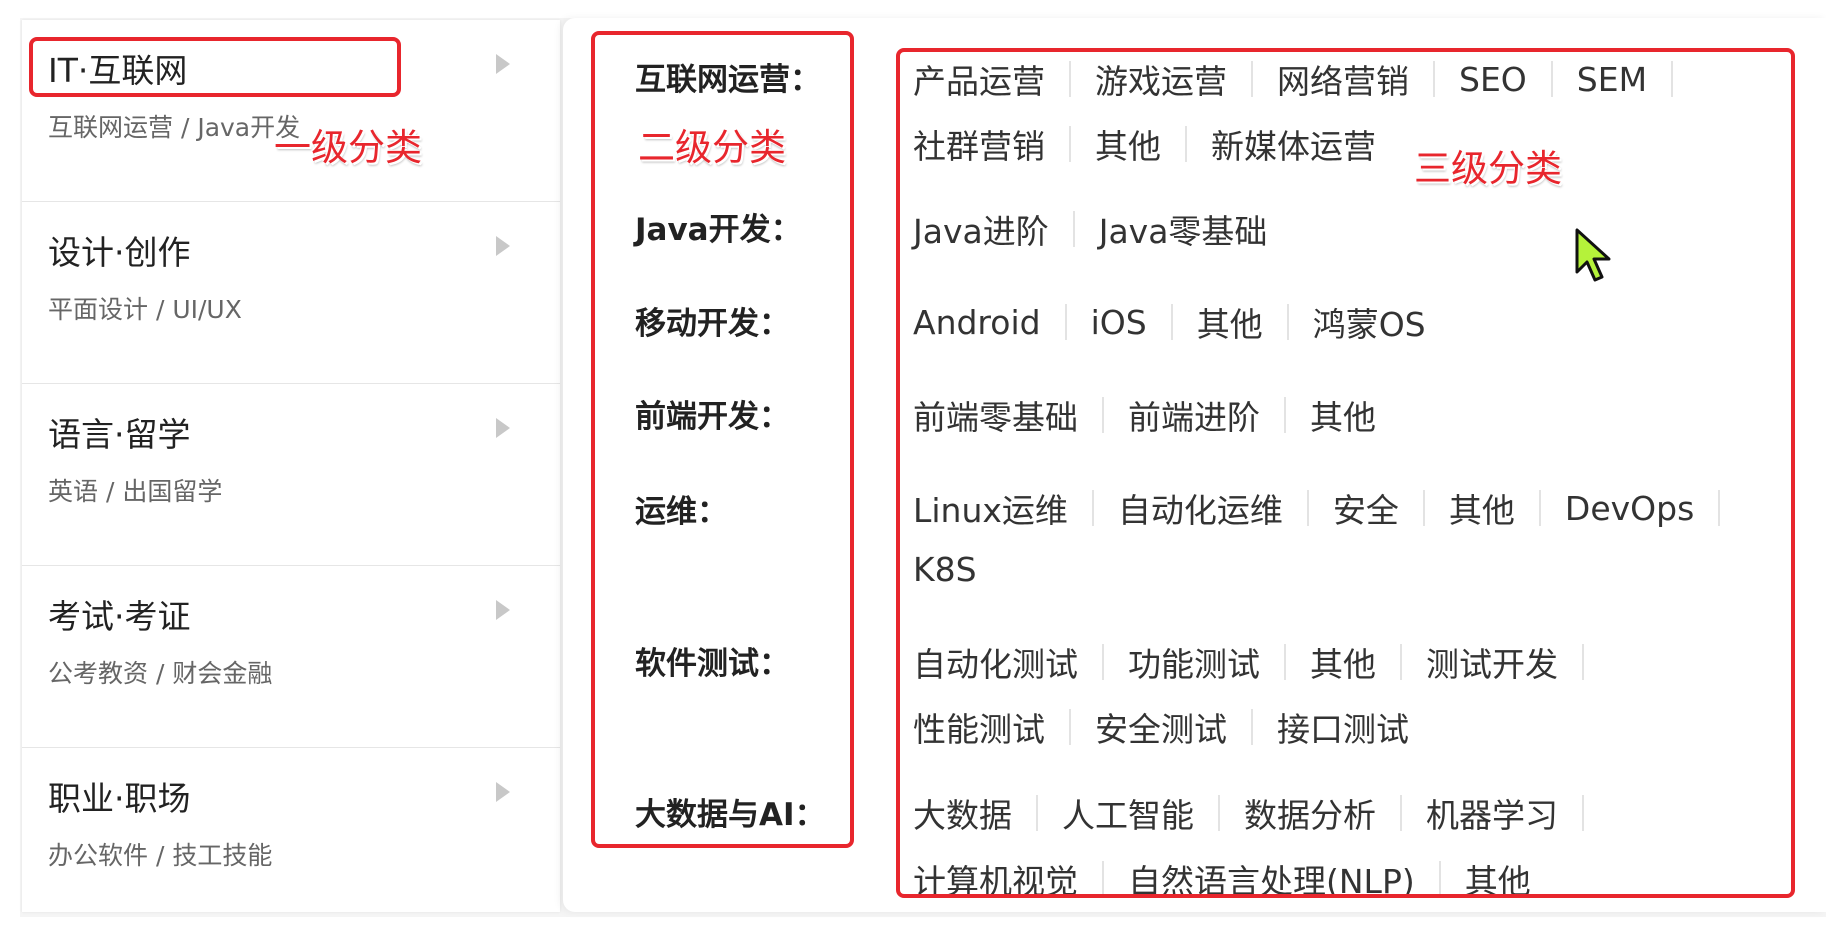 The width and height of the screenshot is (1826, 930). Describe the element at coordinates (119, 616) in the screenshot. I see `category-title: 考试·考证` at that location.